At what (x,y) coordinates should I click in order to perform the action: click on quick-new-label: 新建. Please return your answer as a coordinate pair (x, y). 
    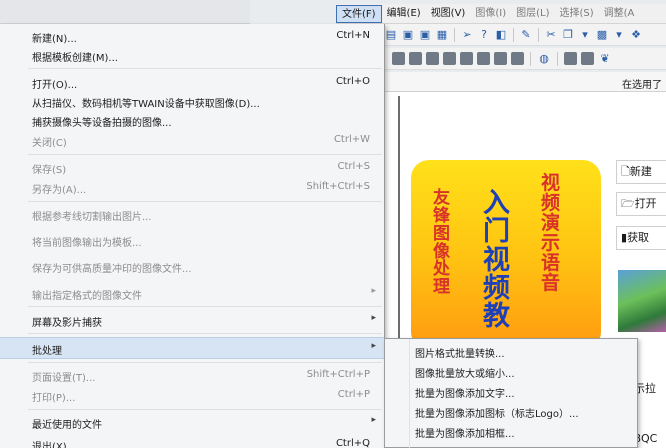
    Looking at the image, I should click on (640, 171).